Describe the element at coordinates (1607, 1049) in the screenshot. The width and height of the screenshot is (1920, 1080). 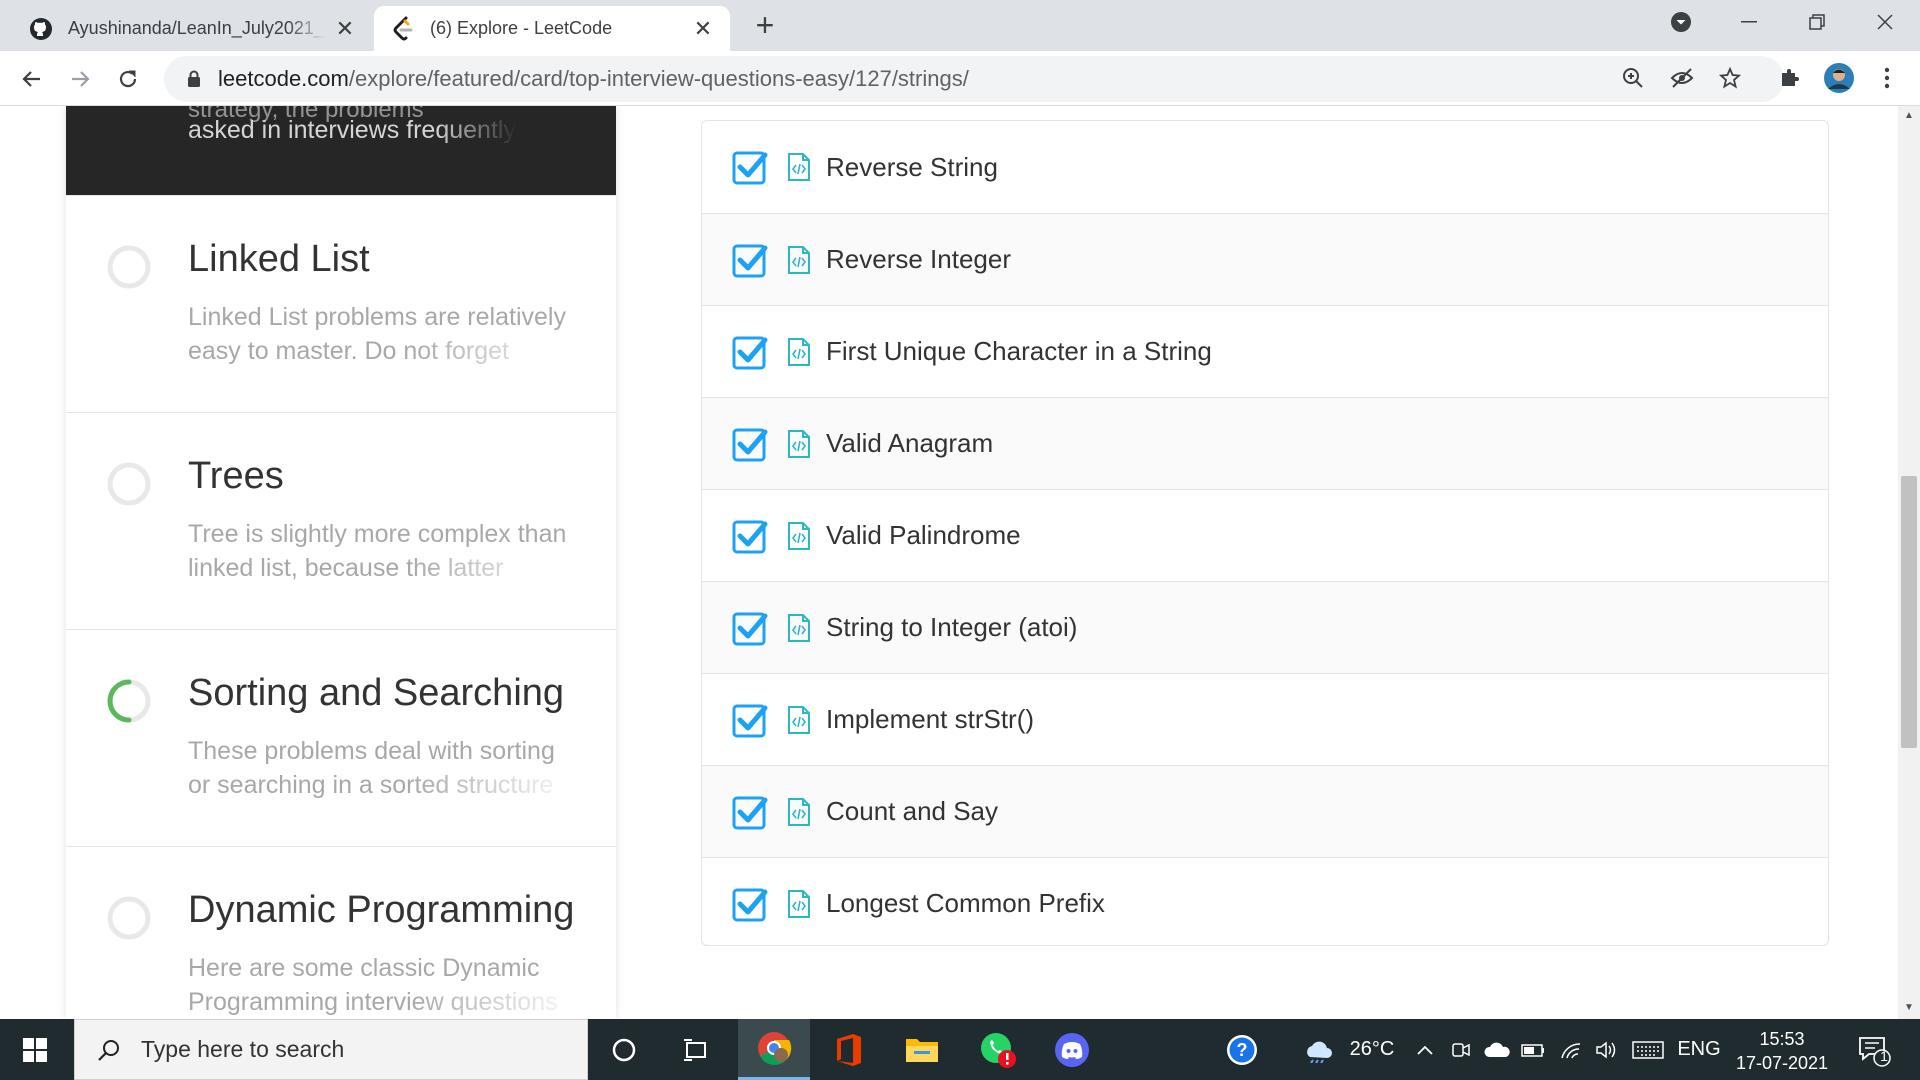
I see `volume-icon` at that location.